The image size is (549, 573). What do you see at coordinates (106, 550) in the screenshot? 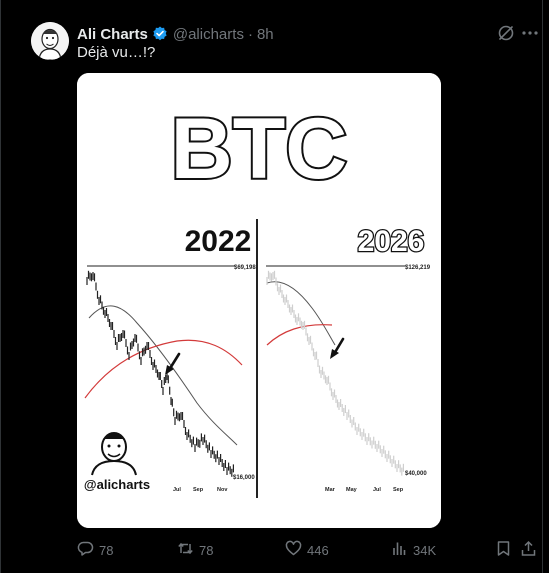
I see `reply-count: 78` at bounding box center [106, 550].